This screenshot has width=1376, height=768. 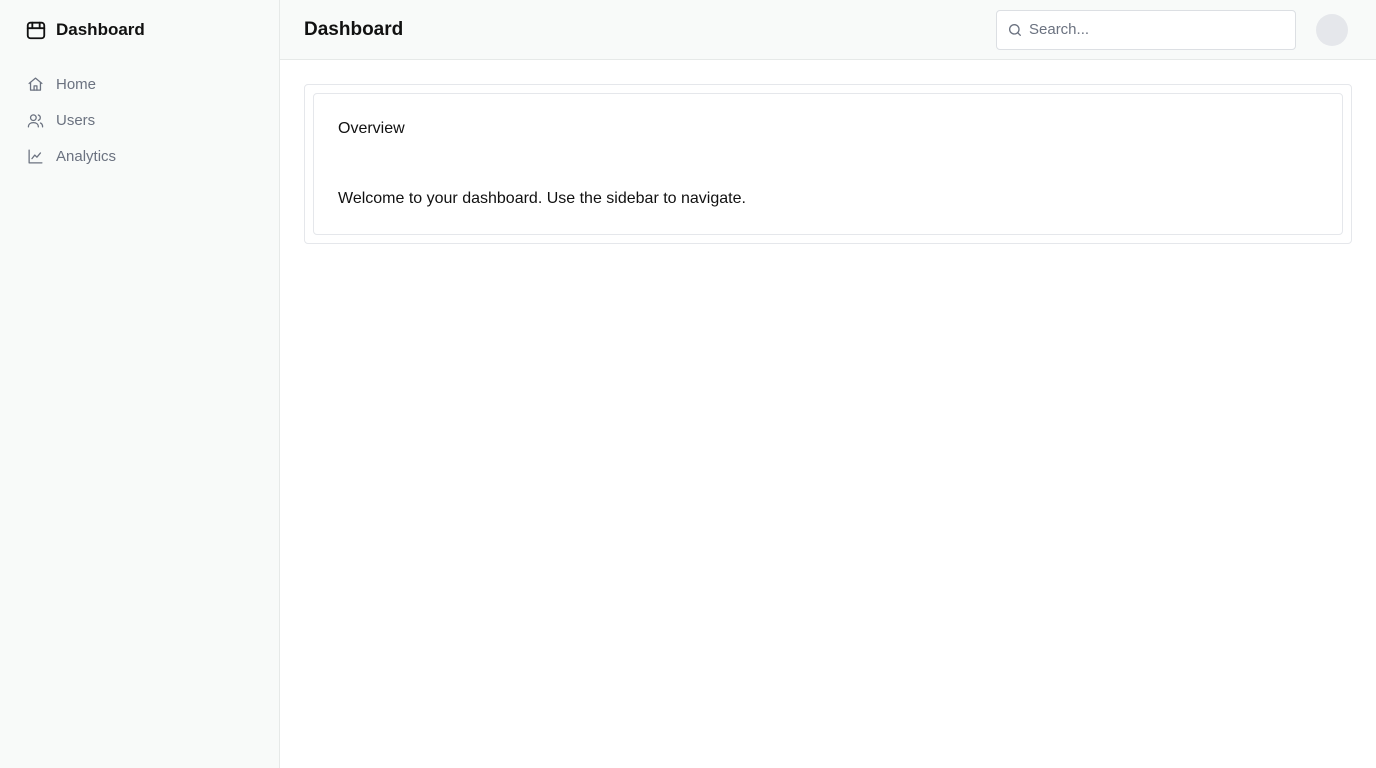 I want to click on sidebar-item-label: Home, so click(x=76, y=84).